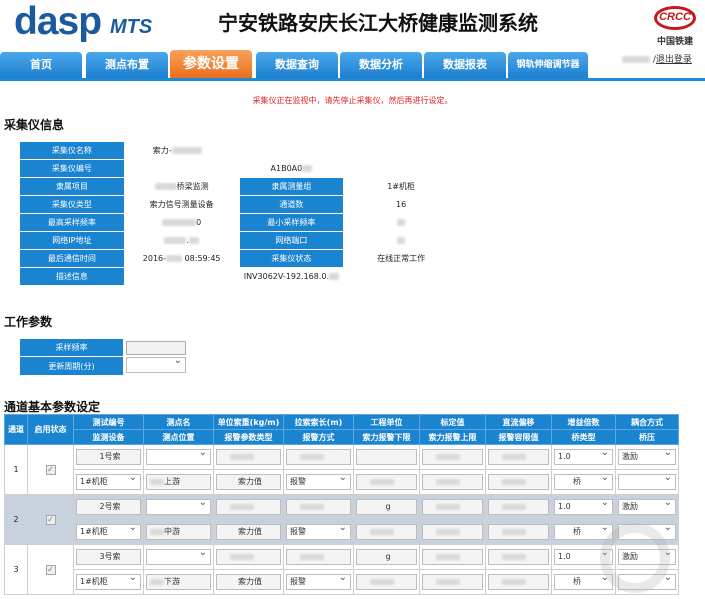 The height and width of the screenshot is (599, 705). What do you see at coordinates (291, 222) in the screenshot?
I see `min-rate-label: 最小采样频率` at bounding box center [291, 222].